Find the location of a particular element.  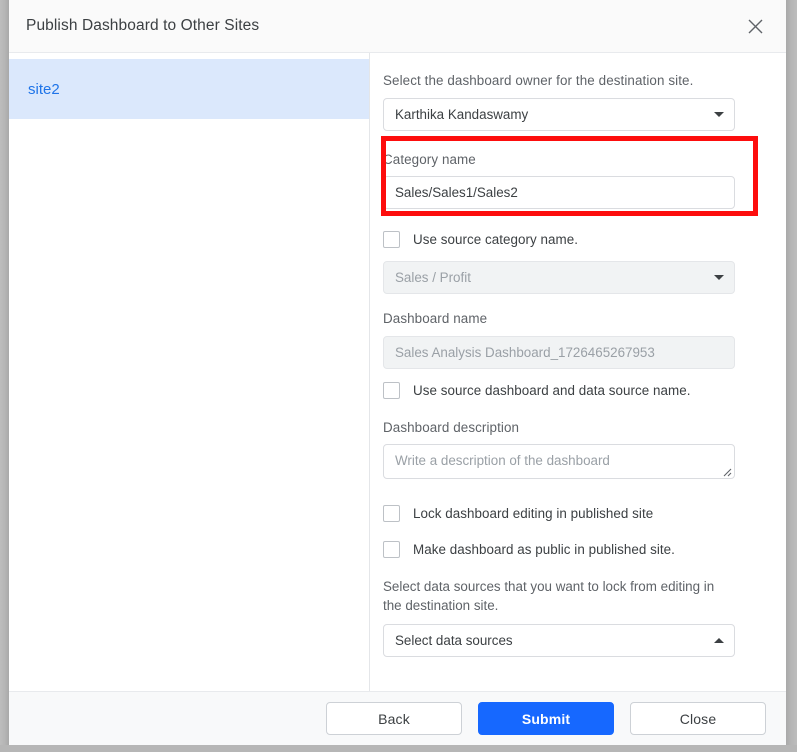

sidebar-item-label: site2 is located at coordinates (44, 89).